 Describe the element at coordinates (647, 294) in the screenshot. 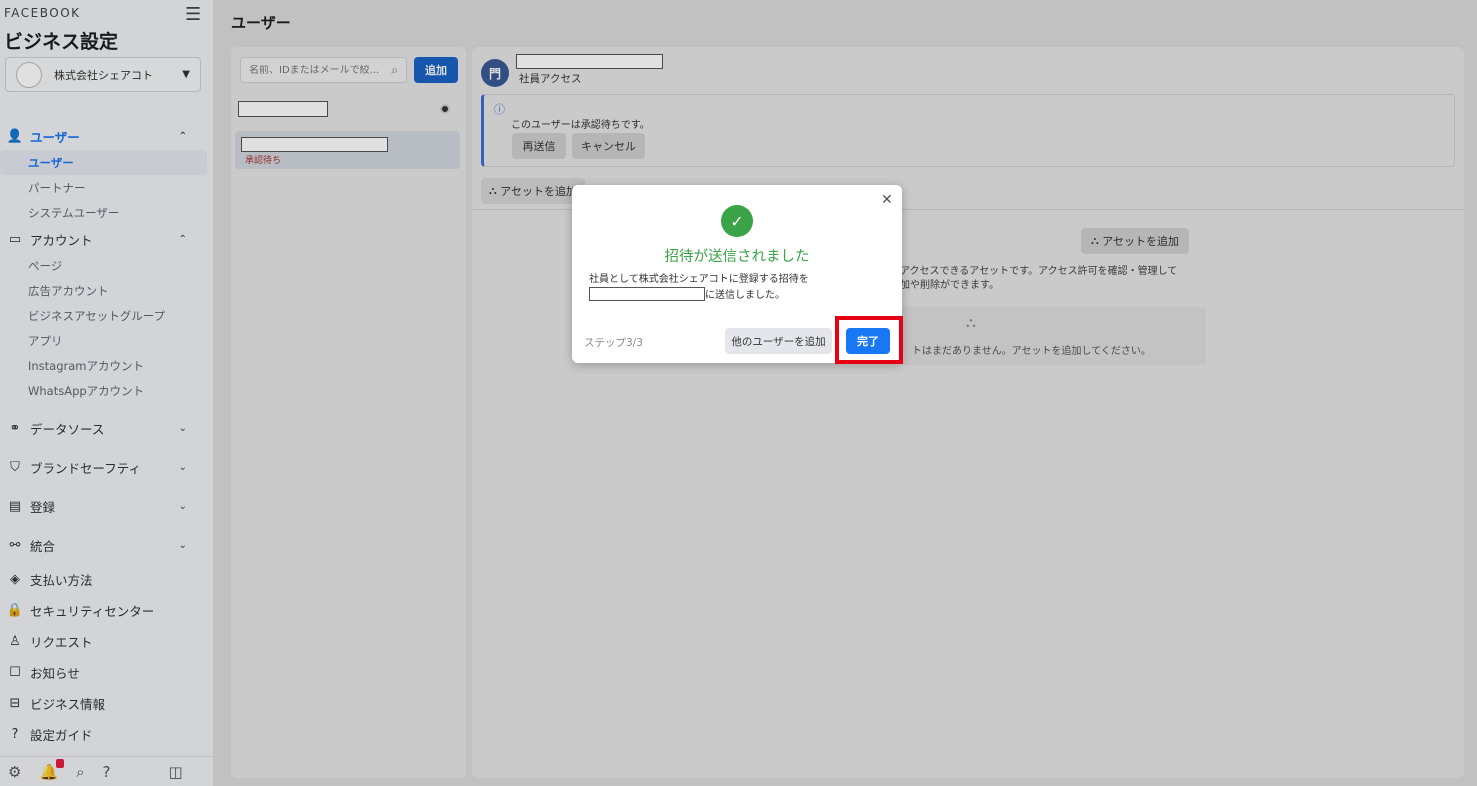

I see `redacted-email` at that location.